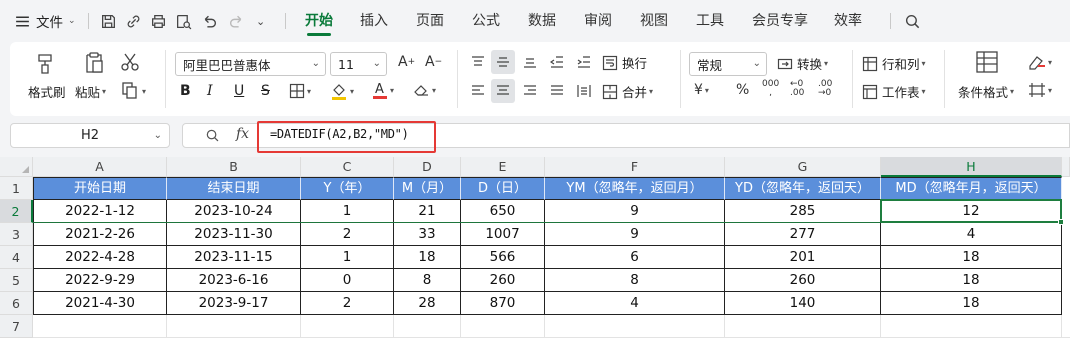 The height and width of the screenshot is (341, 1070). Describe the element at coordinates (342, 91) in the screenshot. I see `fill-color-icon: ▾` at that location.